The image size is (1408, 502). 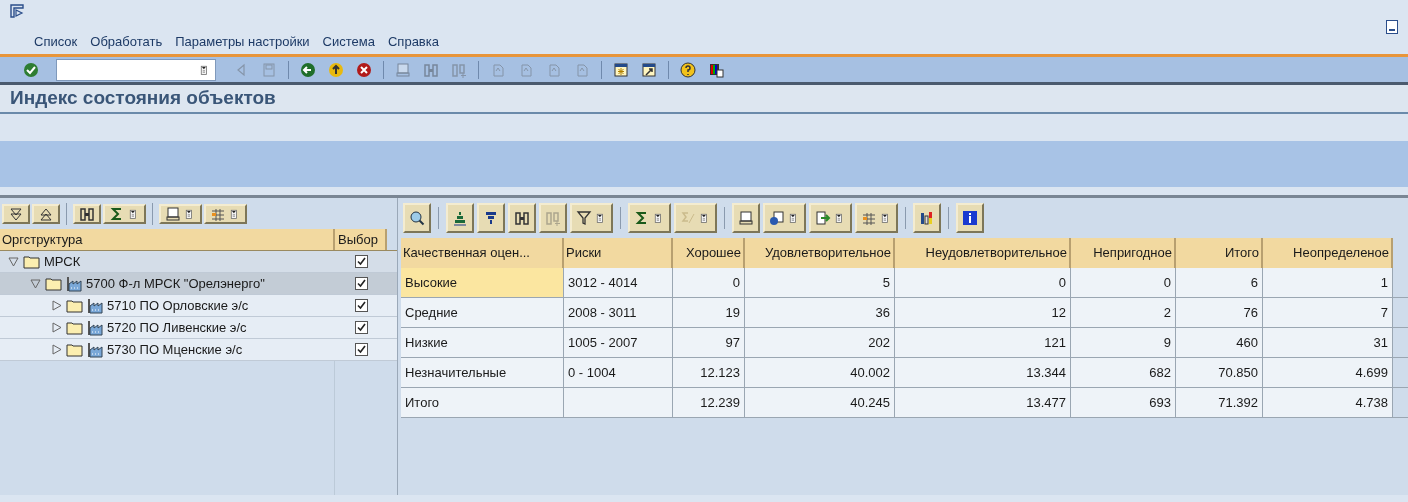 What do you see at coordinates (460, 218) in the screenshot?
I see `sort-ascending-button` at bounding box center [460, 218].